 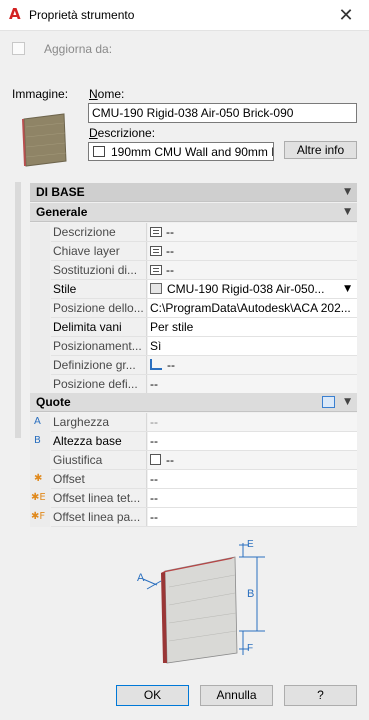 I want to click on prop-row: Delimita vani Per stile, so click(x=193, y=327).